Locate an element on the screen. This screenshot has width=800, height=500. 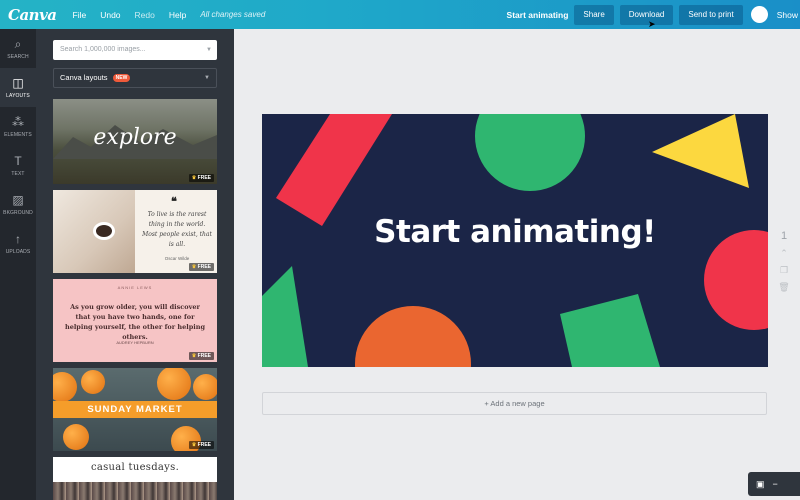
image-search-input: Search 1,000,000 images... ▼ is located at coordinates (135, 50).